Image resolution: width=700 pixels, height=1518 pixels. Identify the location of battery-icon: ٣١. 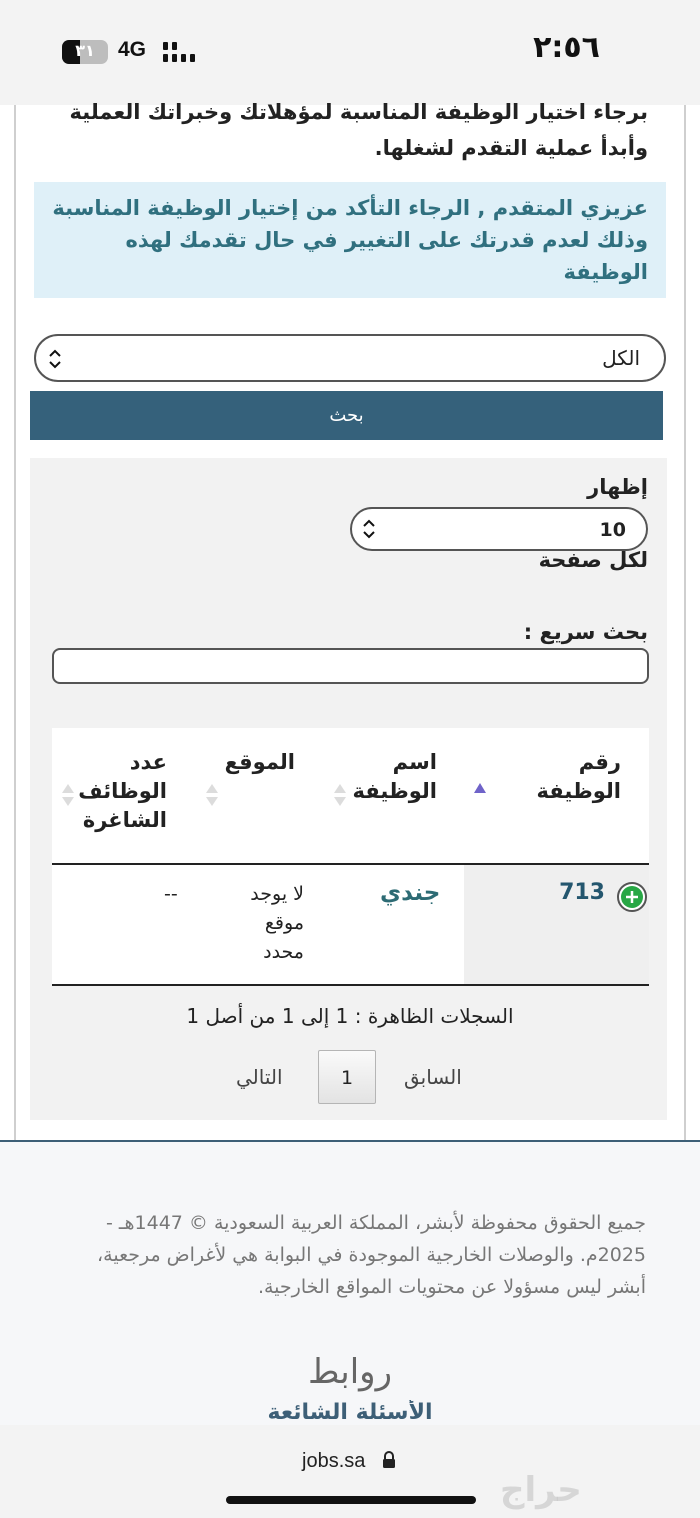
(85, 52).